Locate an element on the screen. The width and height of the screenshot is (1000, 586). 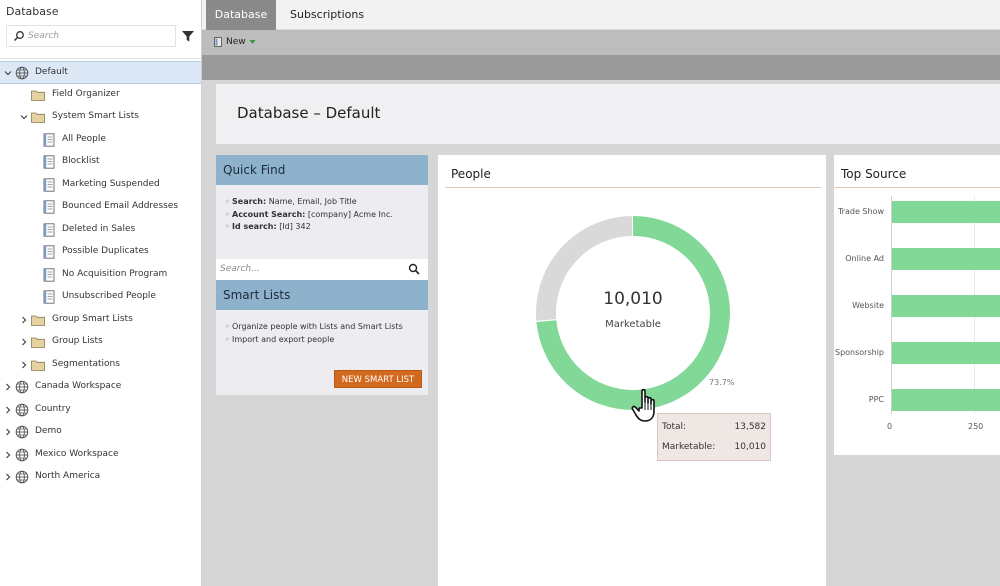
tree-item: Segmentations is located at coordinates (100, 365).